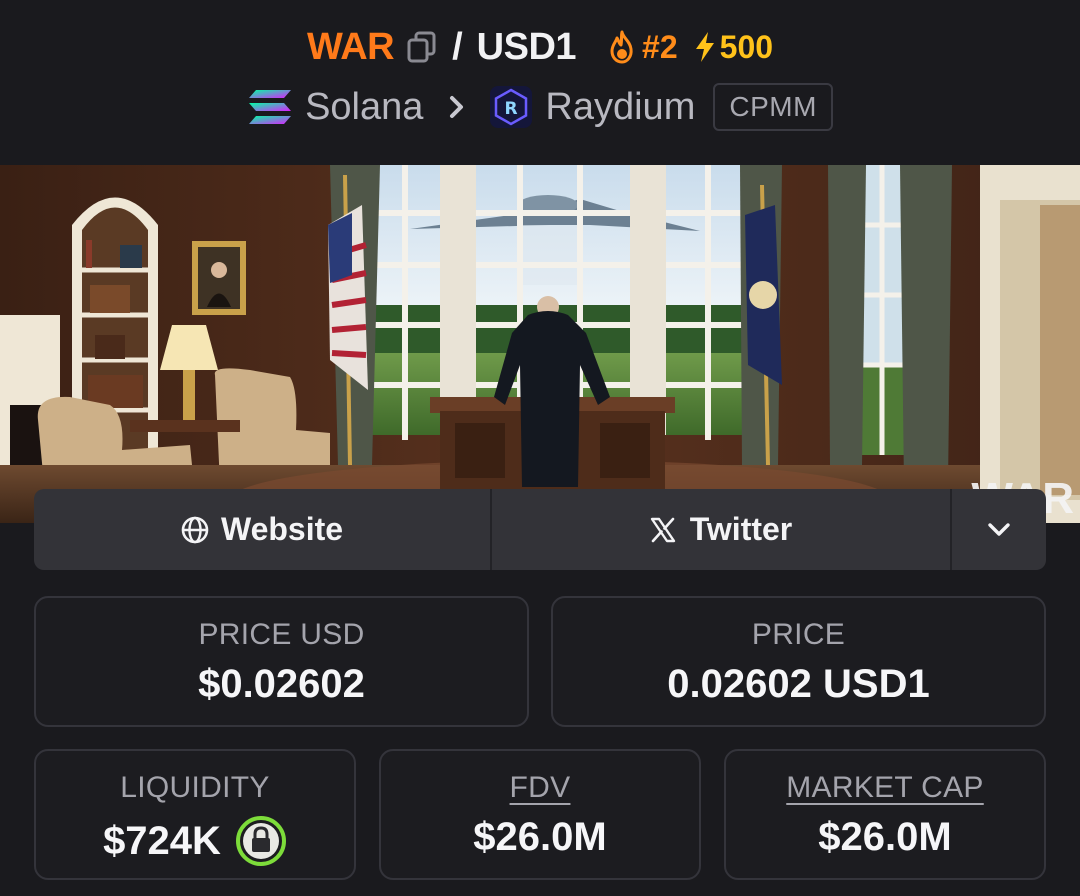 The image size is (1080, 896). What do you see at coordinates (350, 46) in the screenshot?
I see `base-token-symbol: WAR` at bounding box center [350, 46].